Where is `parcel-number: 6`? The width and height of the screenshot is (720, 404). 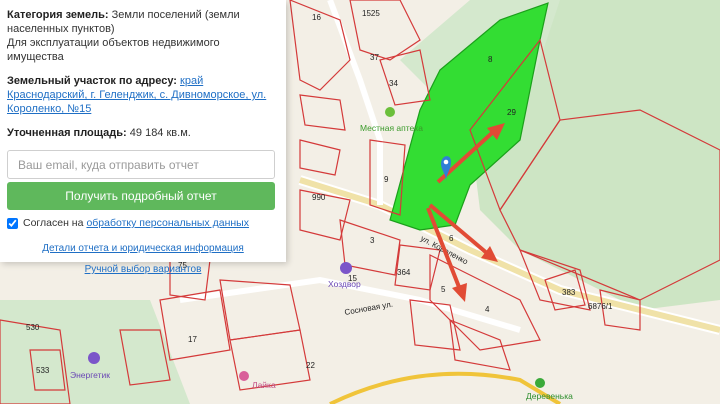 parcel-number: 6 is located at coordinates (451, 238).